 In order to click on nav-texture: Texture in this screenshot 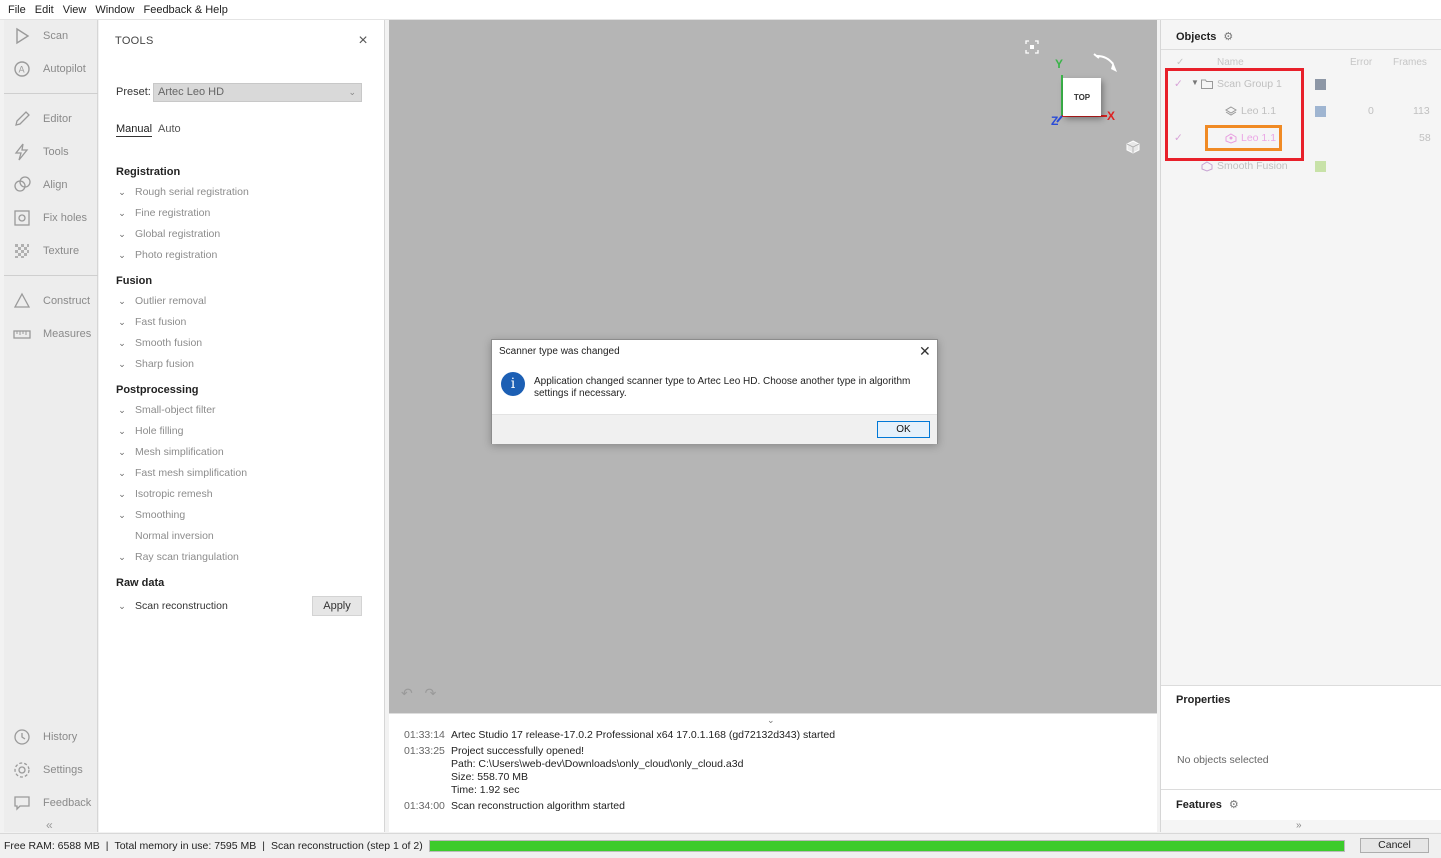, I will do `click(45, 251)`.